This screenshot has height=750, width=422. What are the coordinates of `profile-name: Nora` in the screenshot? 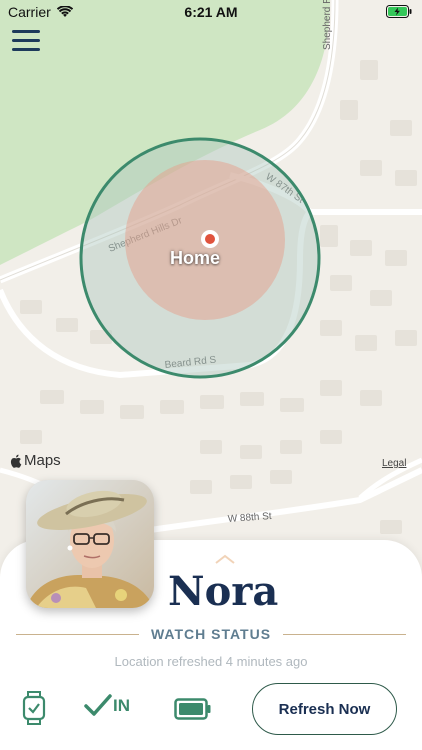 It's located at (223, 591).